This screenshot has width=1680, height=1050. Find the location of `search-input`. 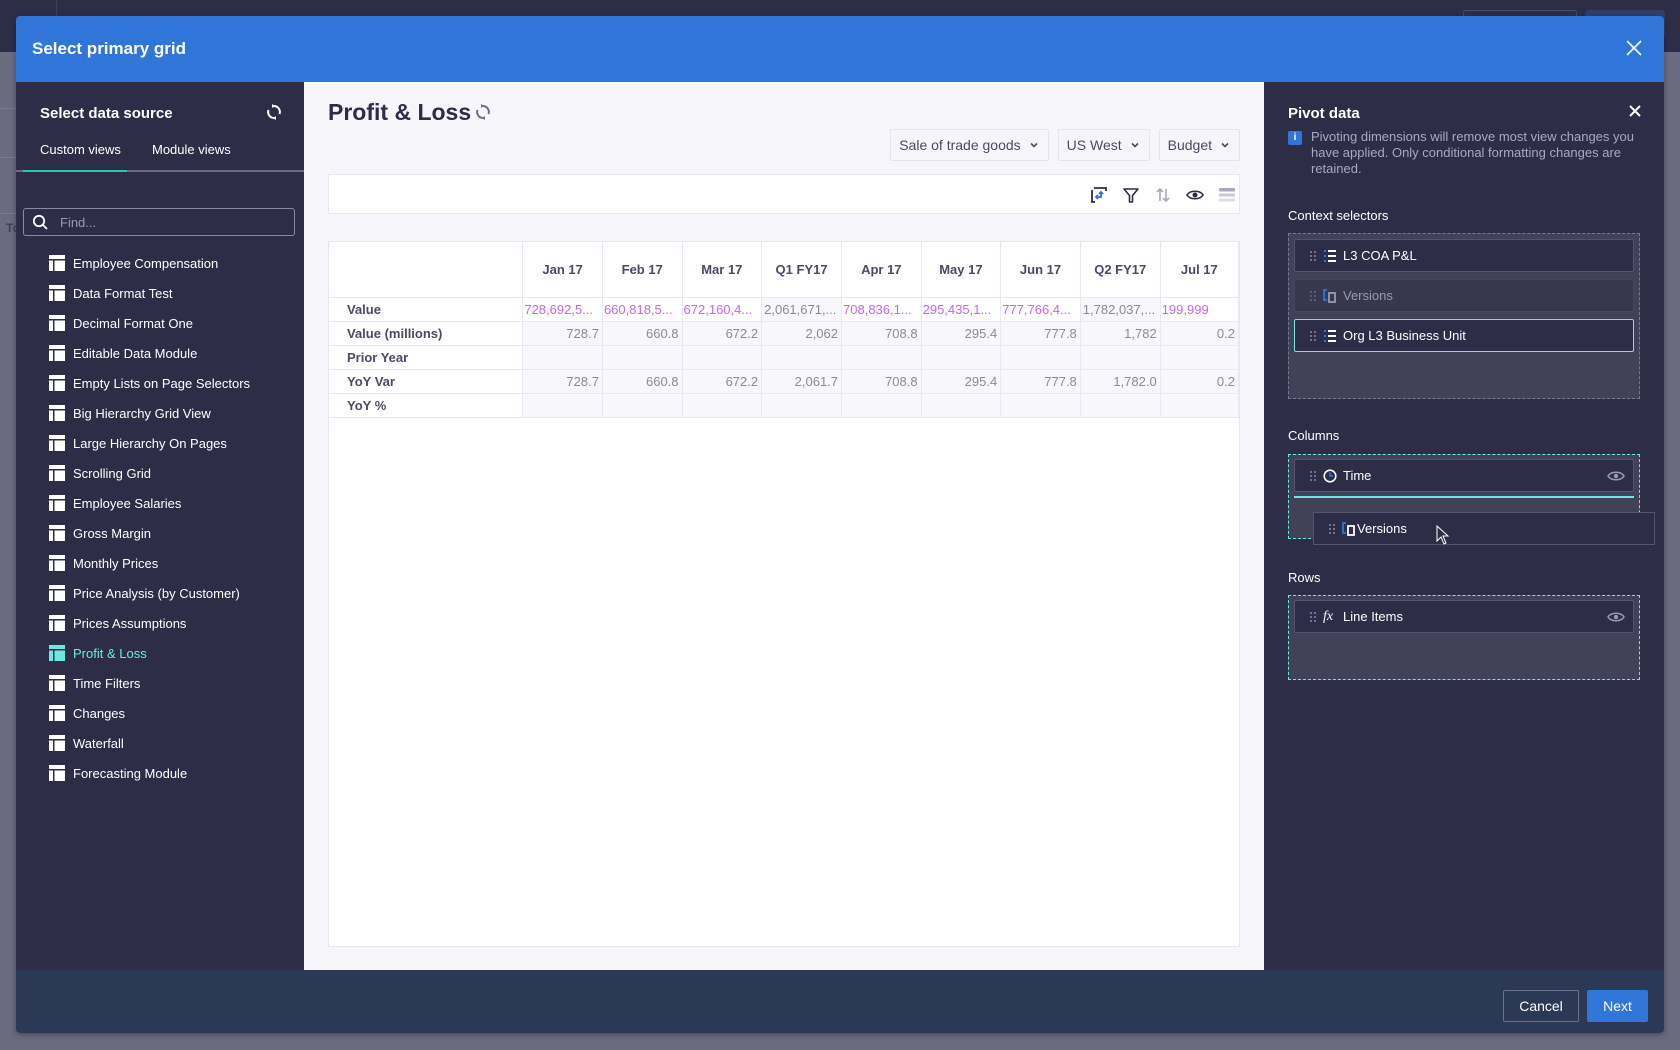

search-input is located at coordinates (172, 222).